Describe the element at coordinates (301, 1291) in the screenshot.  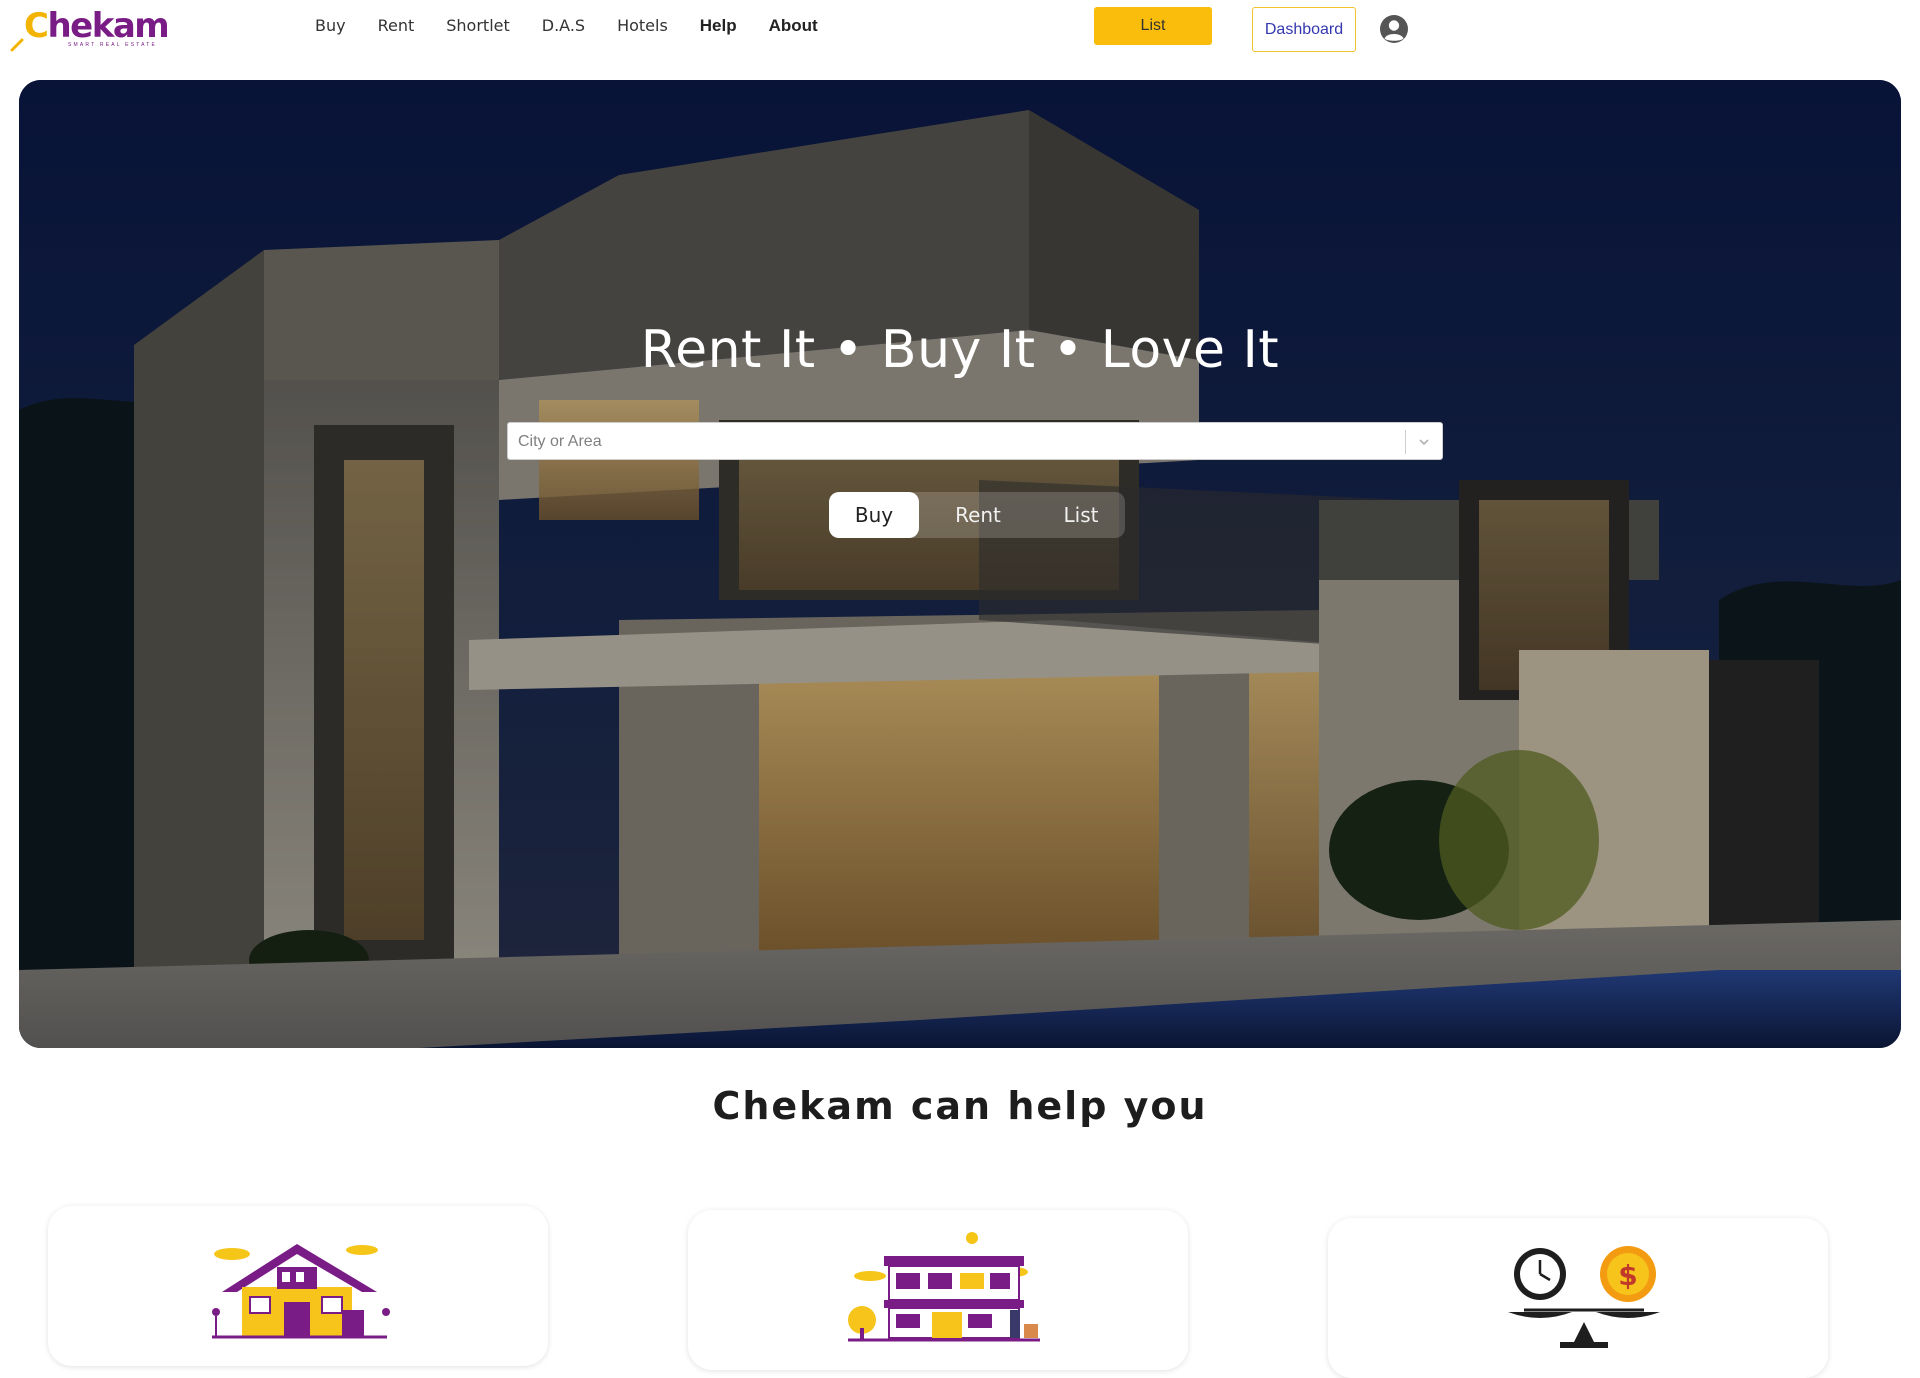
I see `house-illustration-icon` at that location.